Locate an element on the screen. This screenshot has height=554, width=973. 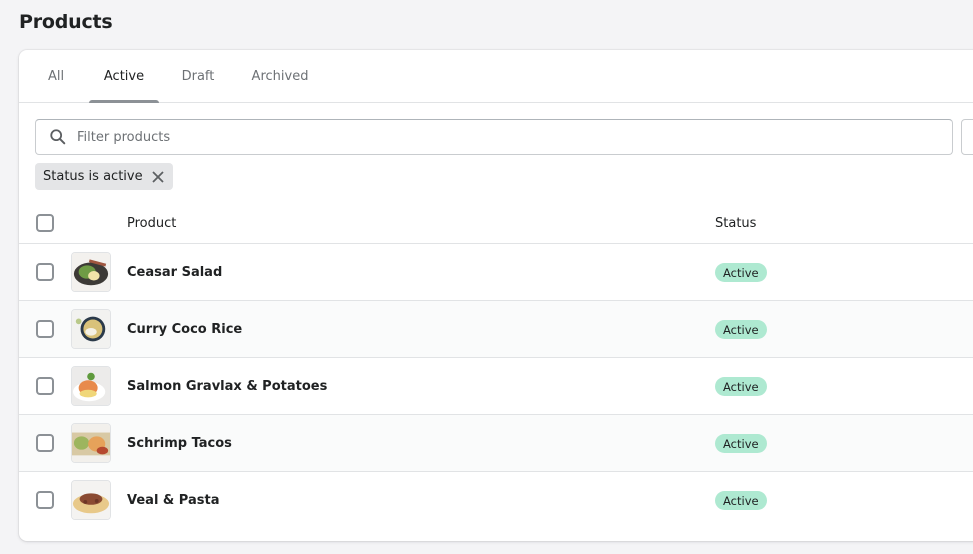
tab-active: Active is located at coordinates (124, 76).